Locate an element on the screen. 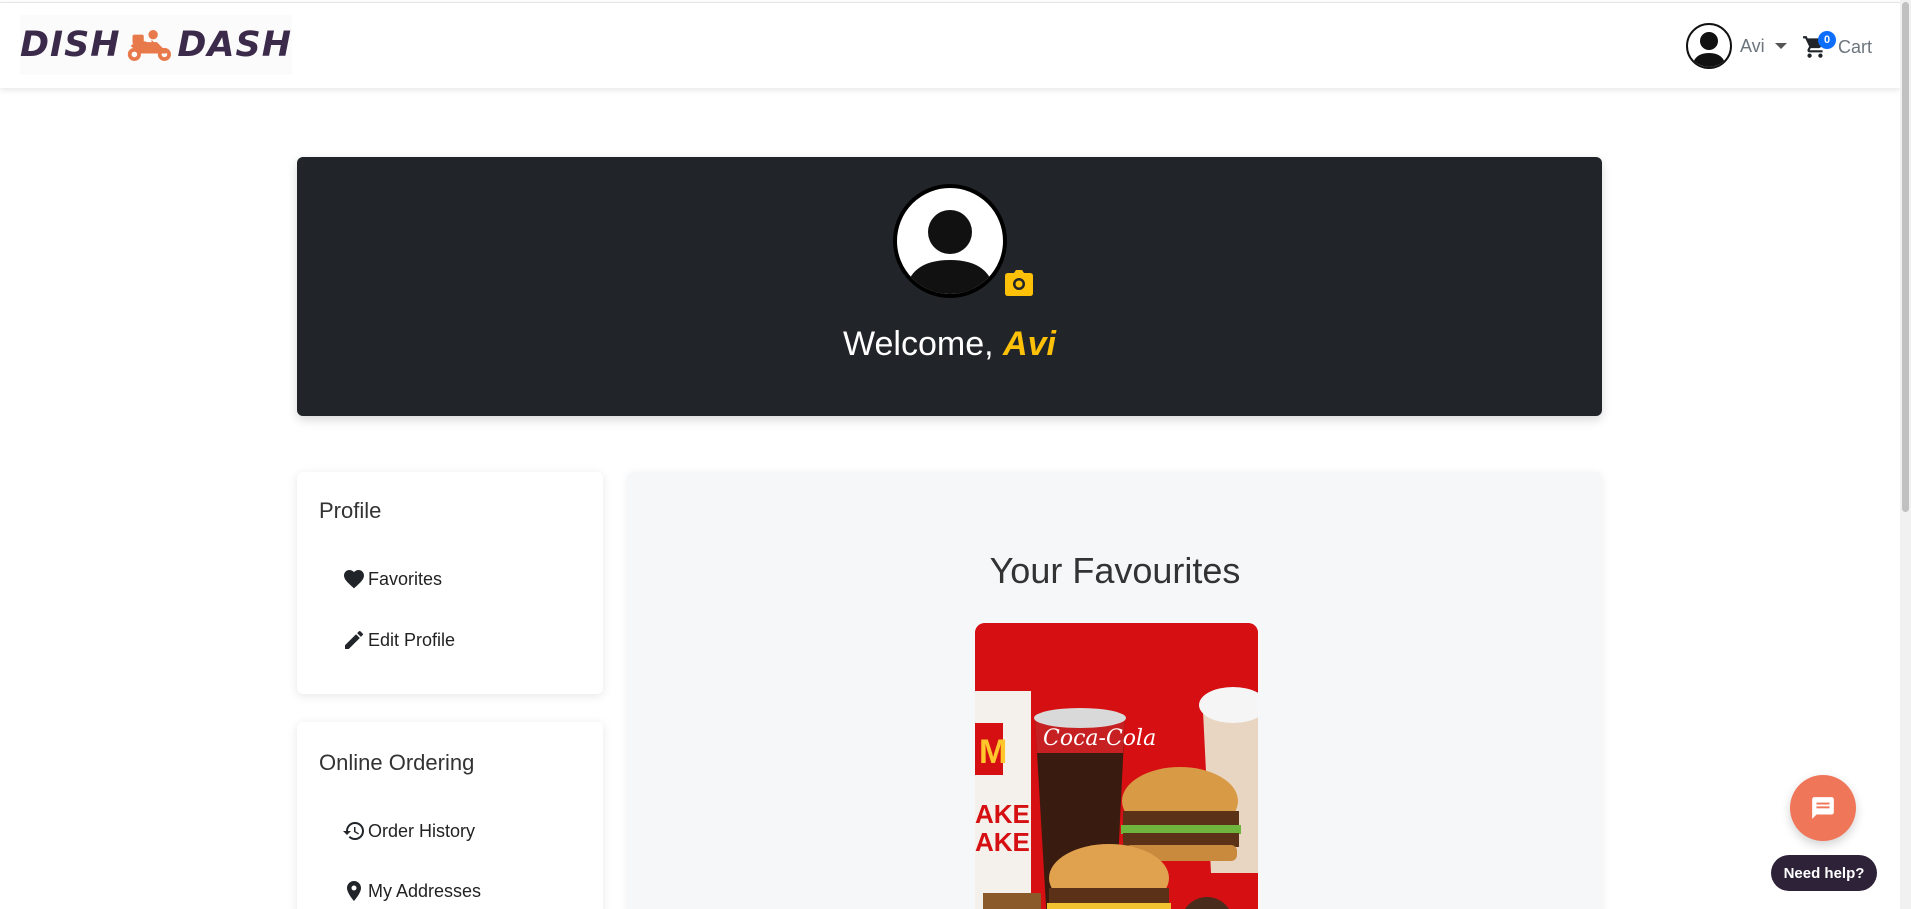  chevron-down-icon is located at coordinates (1780, 46).